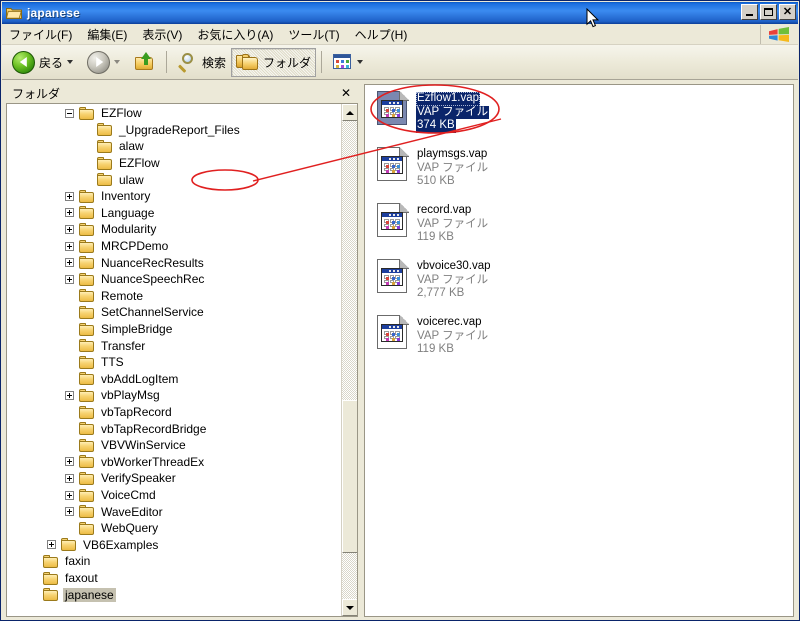 The image size is (800, 621). Describe the element at coordinates (787, 12) in the screenshot. I see `close-button: ✕` at that location.